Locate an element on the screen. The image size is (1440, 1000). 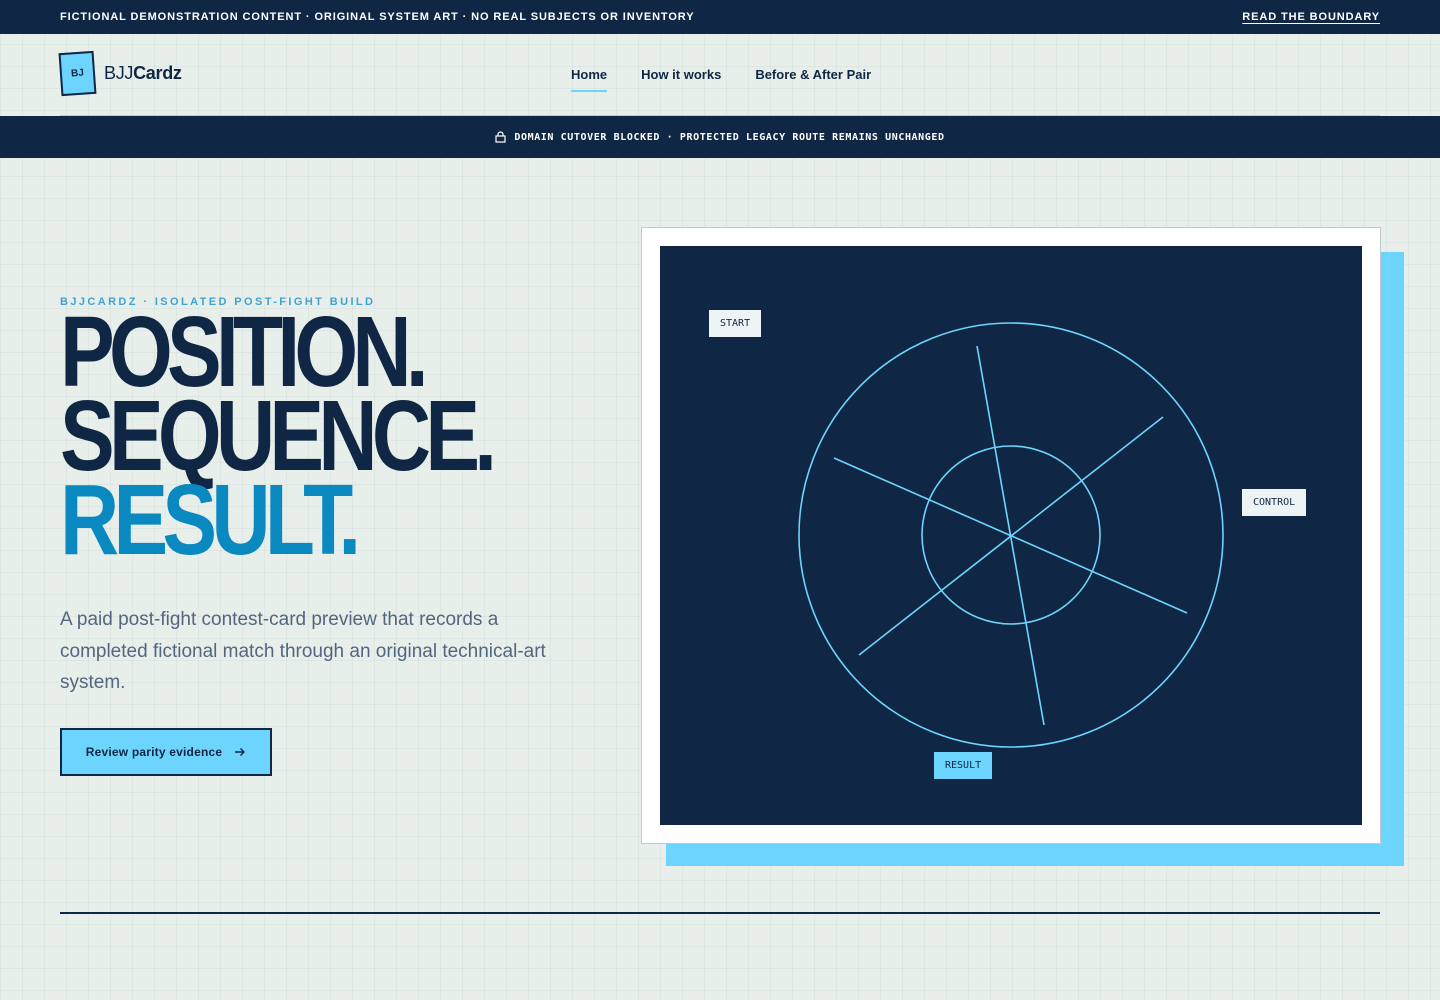
section-divider is located at coordinates (720, 913).